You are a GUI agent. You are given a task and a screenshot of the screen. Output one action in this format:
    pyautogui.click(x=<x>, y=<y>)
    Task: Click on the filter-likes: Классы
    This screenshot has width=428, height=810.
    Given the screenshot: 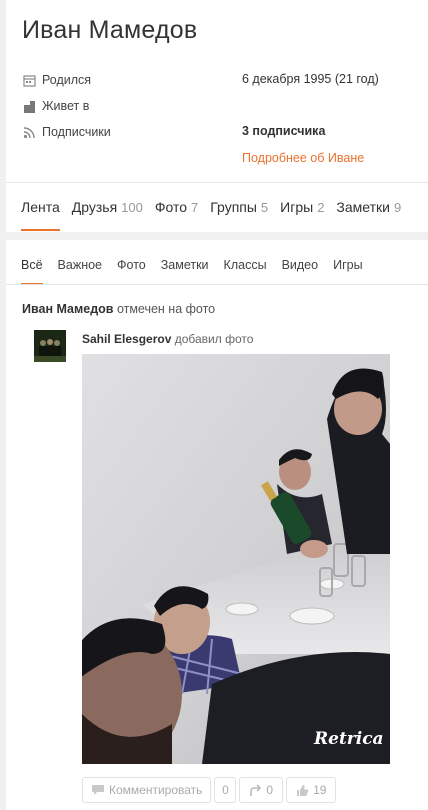 What is the action you would take?
    pyautogui.click(x=245, y=265)
    